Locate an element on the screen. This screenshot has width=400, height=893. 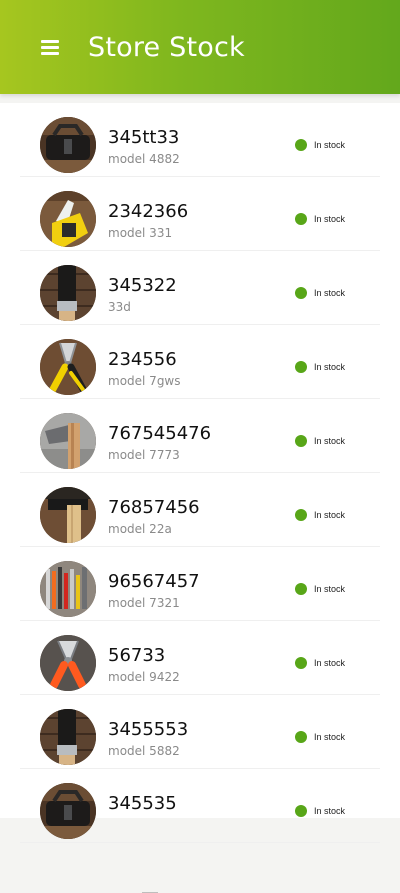
app-bar: Store Stock is located at coordinates (200, 47).